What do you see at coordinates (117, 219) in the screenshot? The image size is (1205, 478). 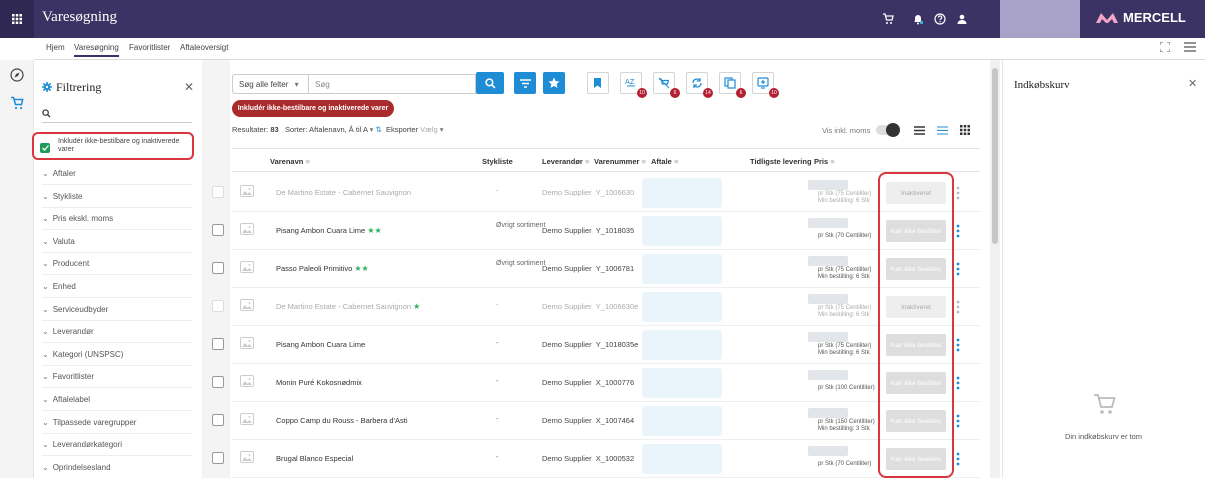 I see `filter-section: ⌄ Pris ekskl. moms` at bounding box center [117, 219].